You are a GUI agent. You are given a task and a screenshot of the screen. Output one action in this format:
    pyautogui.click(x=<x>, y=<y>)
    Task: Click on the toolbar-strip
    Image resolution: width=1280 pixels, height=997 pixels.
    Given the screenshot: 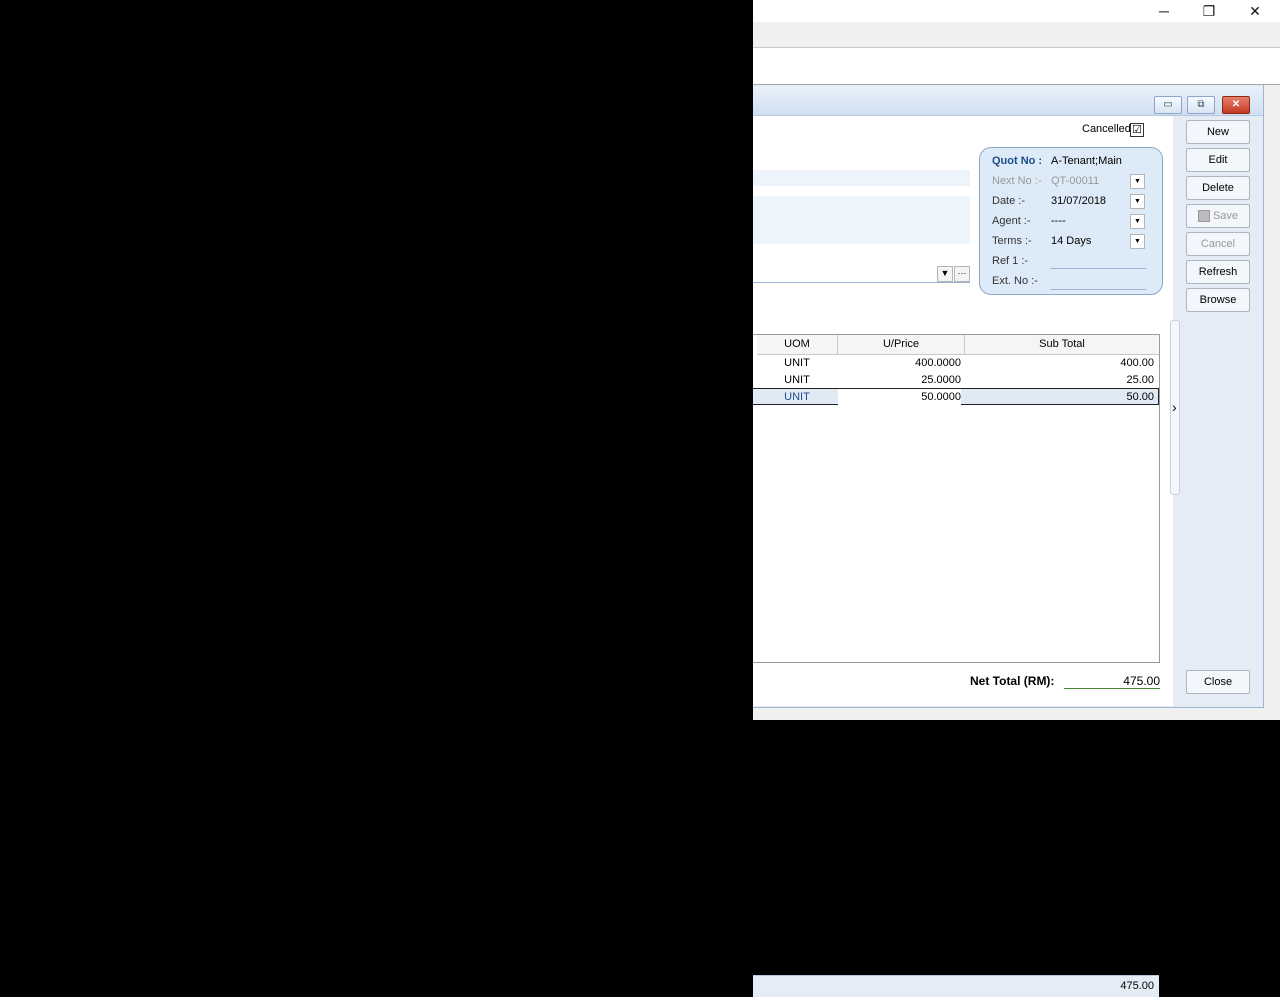 What is the action you would take?
    pyautogui.click(x=1016, y=66)
    